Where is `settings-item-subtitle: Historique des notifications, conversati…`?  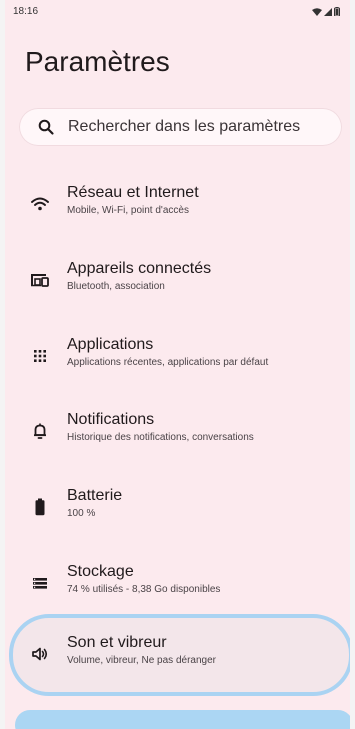 settings-item-subtitle: Historique des notifications, conversati… is located at coordinates (160, 437).